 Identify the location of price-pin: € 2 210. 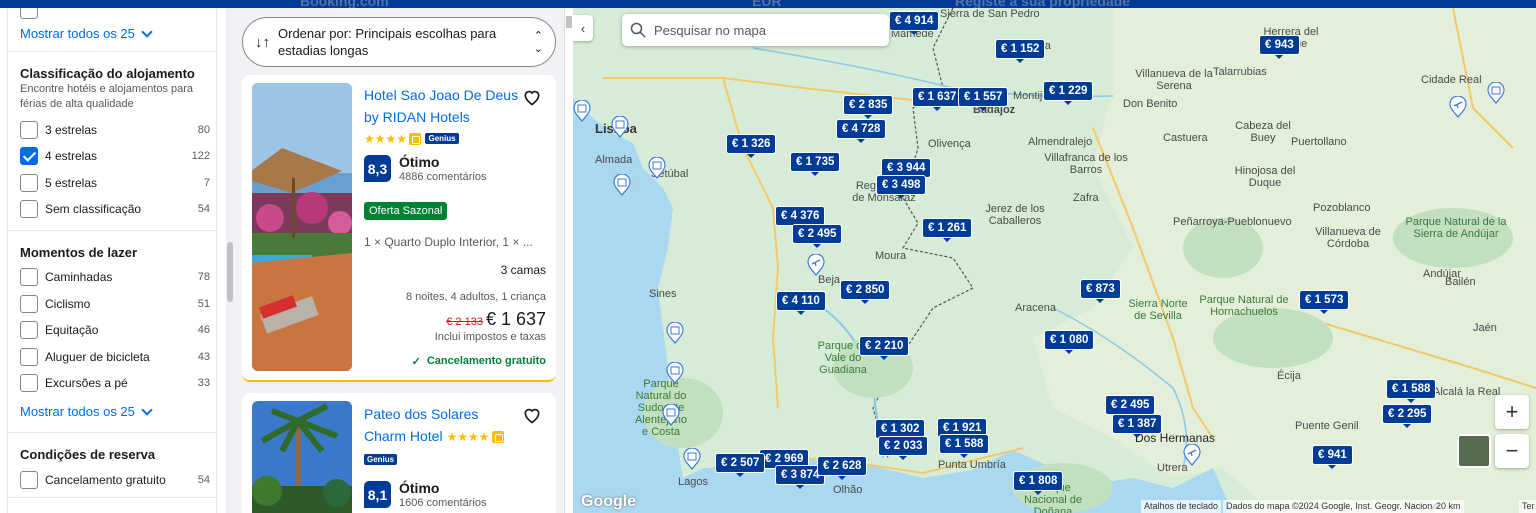
(884, 348).